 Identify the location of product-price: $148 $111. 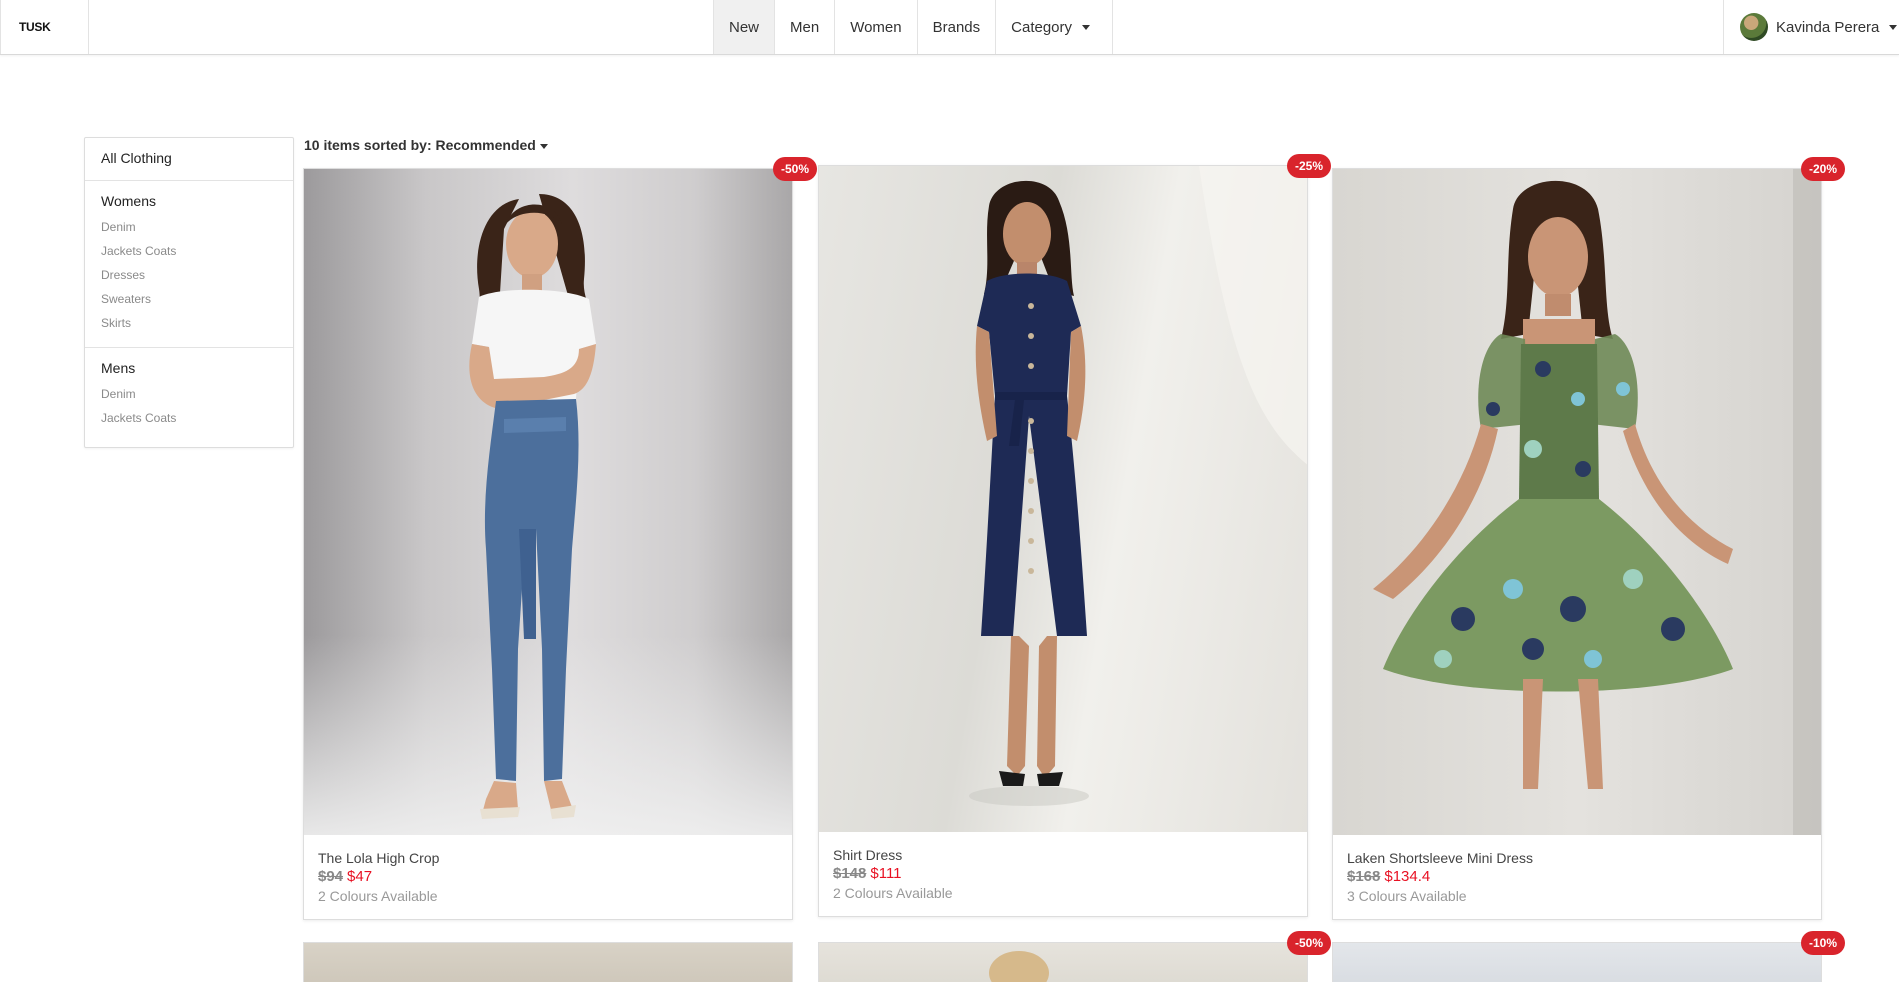
(1063, 874).